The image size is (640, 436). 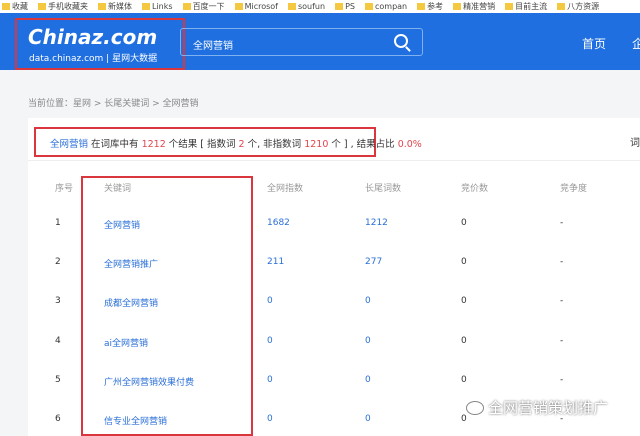 I want to click on column-header: 竞价数, so click(x=475, y=189).